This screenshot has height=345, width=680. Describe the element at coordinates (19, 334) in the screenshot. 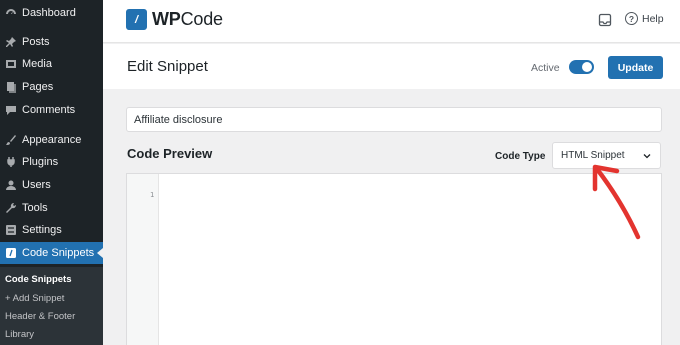

I see `submenu-item-library: Library` at that location.